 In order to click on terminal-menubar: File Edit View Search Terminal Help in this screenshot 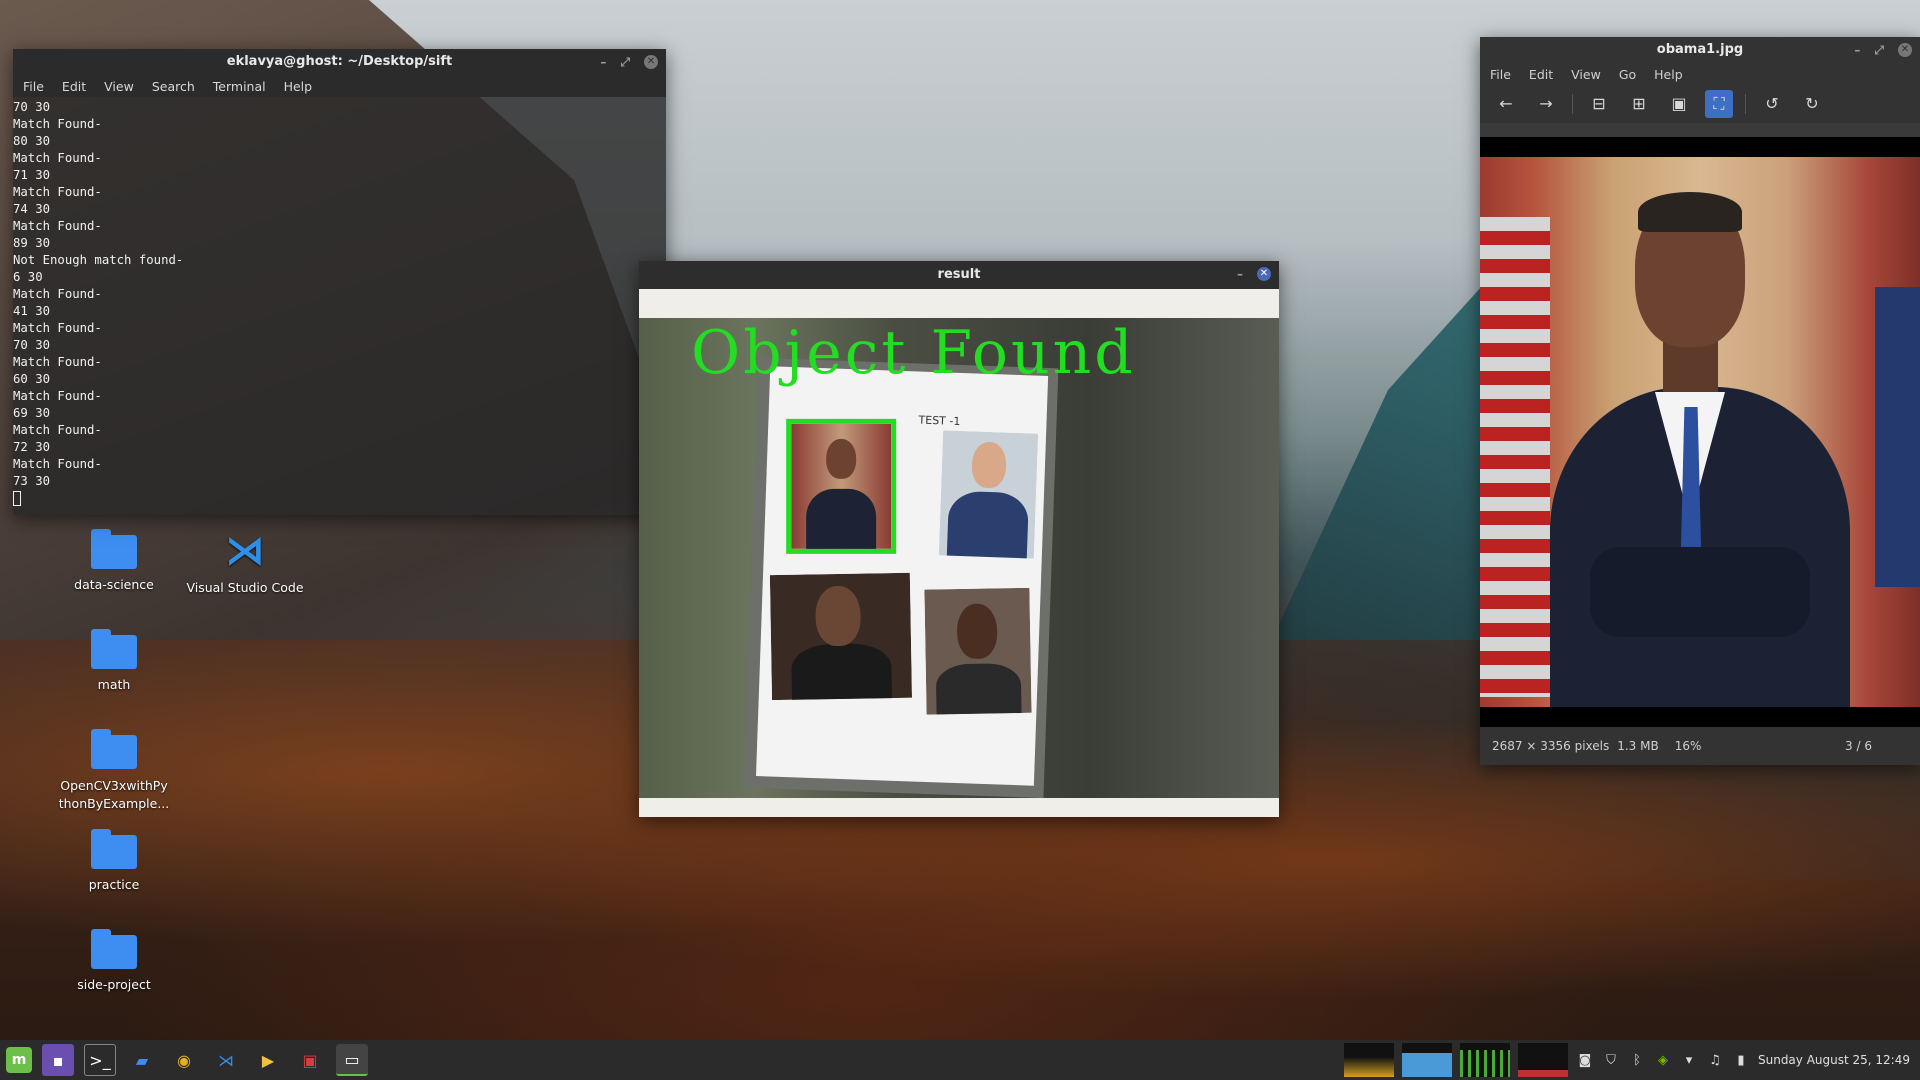, I will do `click(339, 86)`.